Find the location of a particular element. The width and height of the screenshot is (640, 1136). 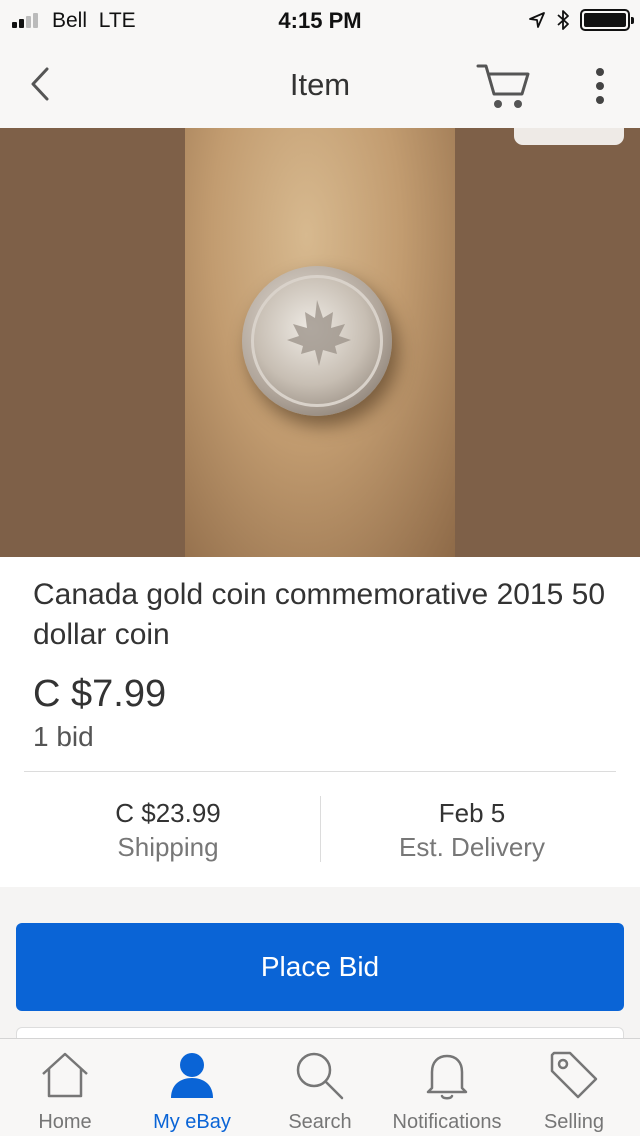

tab-notifications: Notifications is located at coordinates (447, 1087).